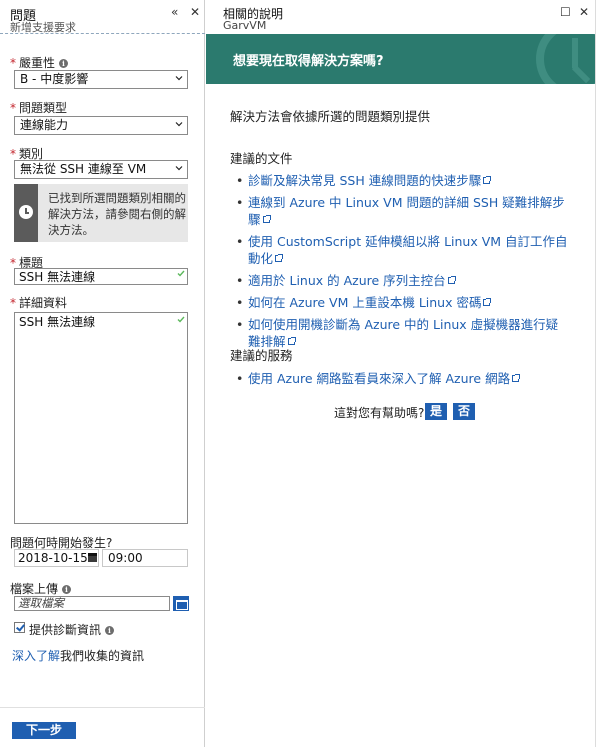 The image size is (596, 747). Describe the element at coordinates (44, 730) in the screenshot. I see `next-button: 下一步` at that location.